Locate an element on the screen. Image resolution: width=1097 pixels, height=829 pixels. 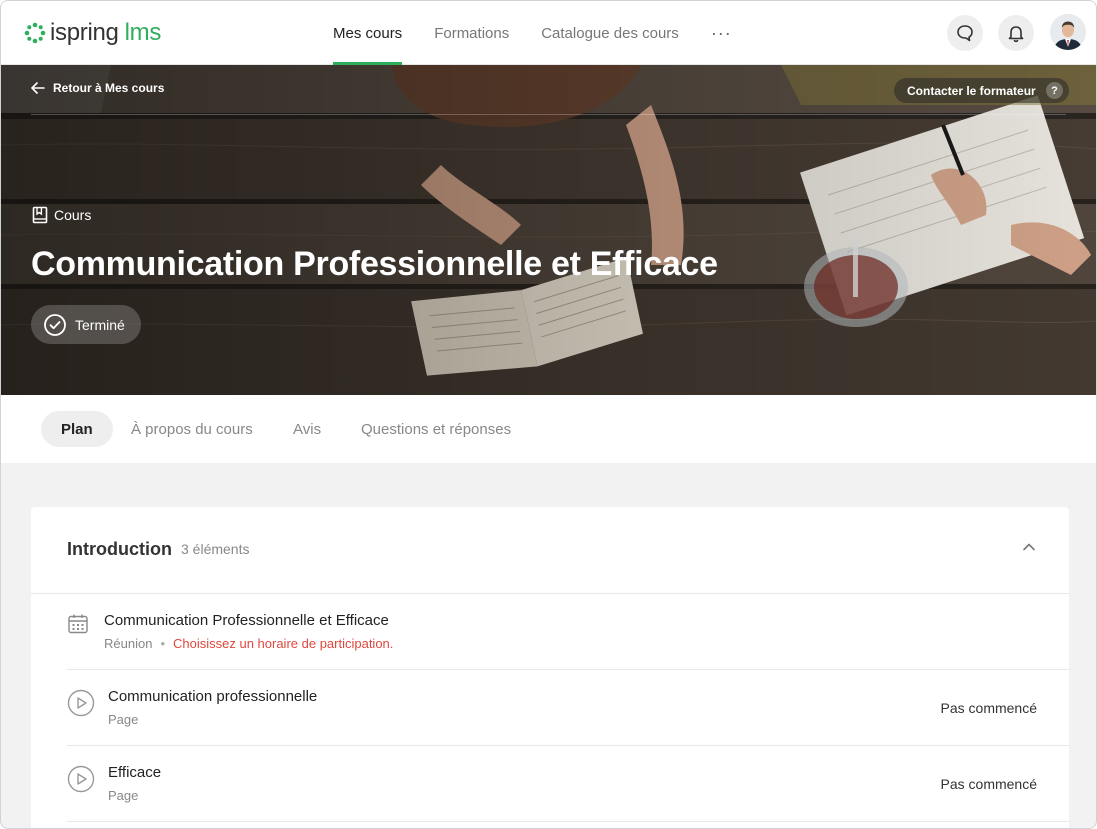
item-type: Réunion is located at coordinates (128, 643).